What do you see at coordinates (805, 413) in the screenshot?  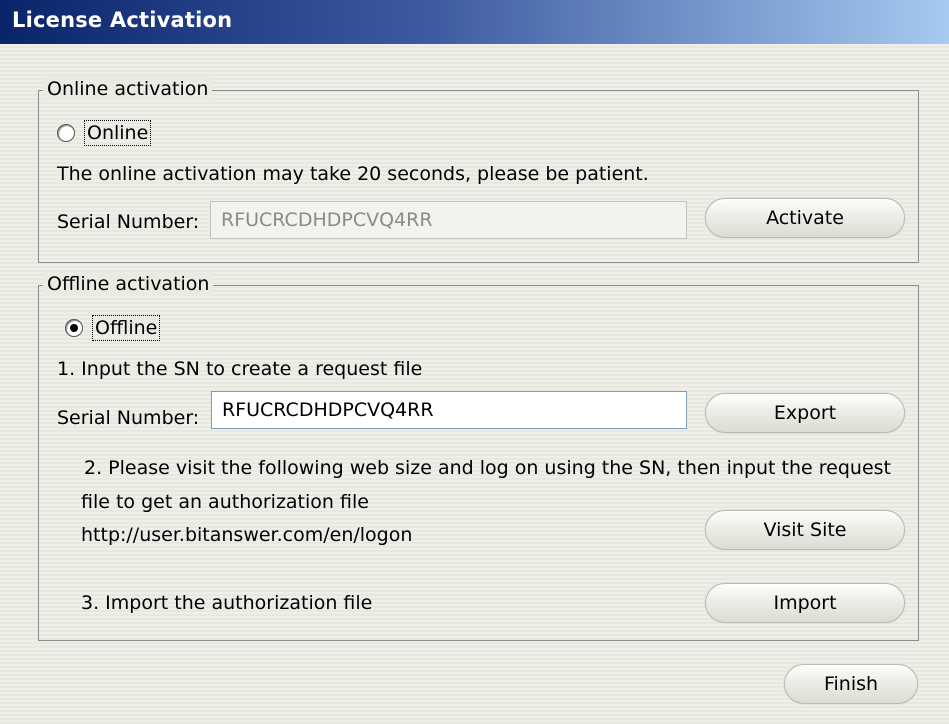 I see `export-button: Export` at bounding box center [805, 413].